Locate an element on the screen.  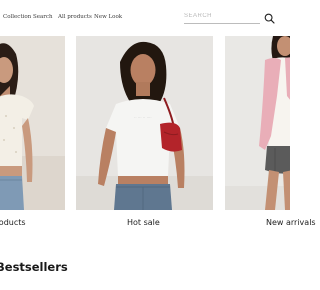
bestsellers-heading: Bestsellers is located at coordinates (34, 267).